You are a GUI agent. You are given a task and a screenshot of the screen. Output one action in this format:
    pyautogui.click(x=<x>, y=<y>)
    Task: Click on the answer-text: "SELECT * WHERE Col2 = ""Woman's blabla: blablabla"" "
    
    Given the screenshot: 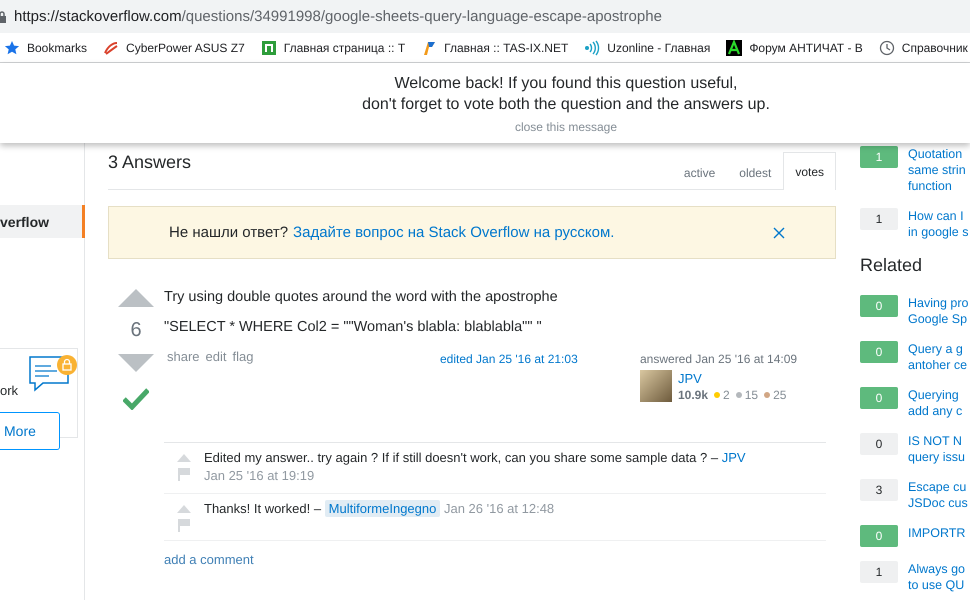 What is the action you would take?
    pyautogui.click(x=353, y=327)
    